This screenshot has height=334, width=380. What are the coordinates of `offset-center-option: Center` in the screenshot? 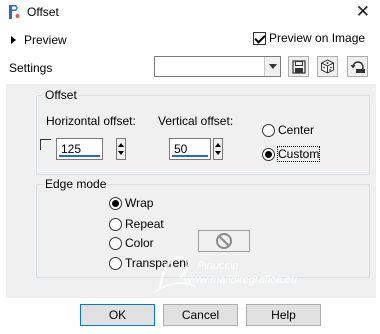 It's located at (288, 130).